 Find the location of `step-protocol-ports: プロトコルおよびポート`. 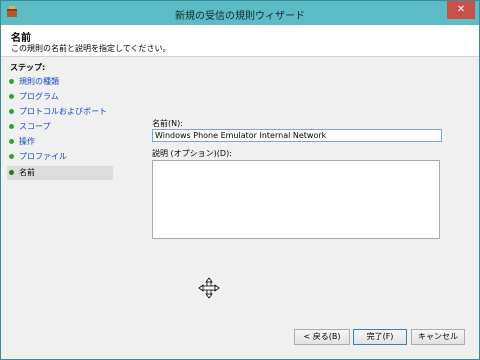

step-protocol-ports: プロトコルおよびポート is located at coordinates (60, 112).